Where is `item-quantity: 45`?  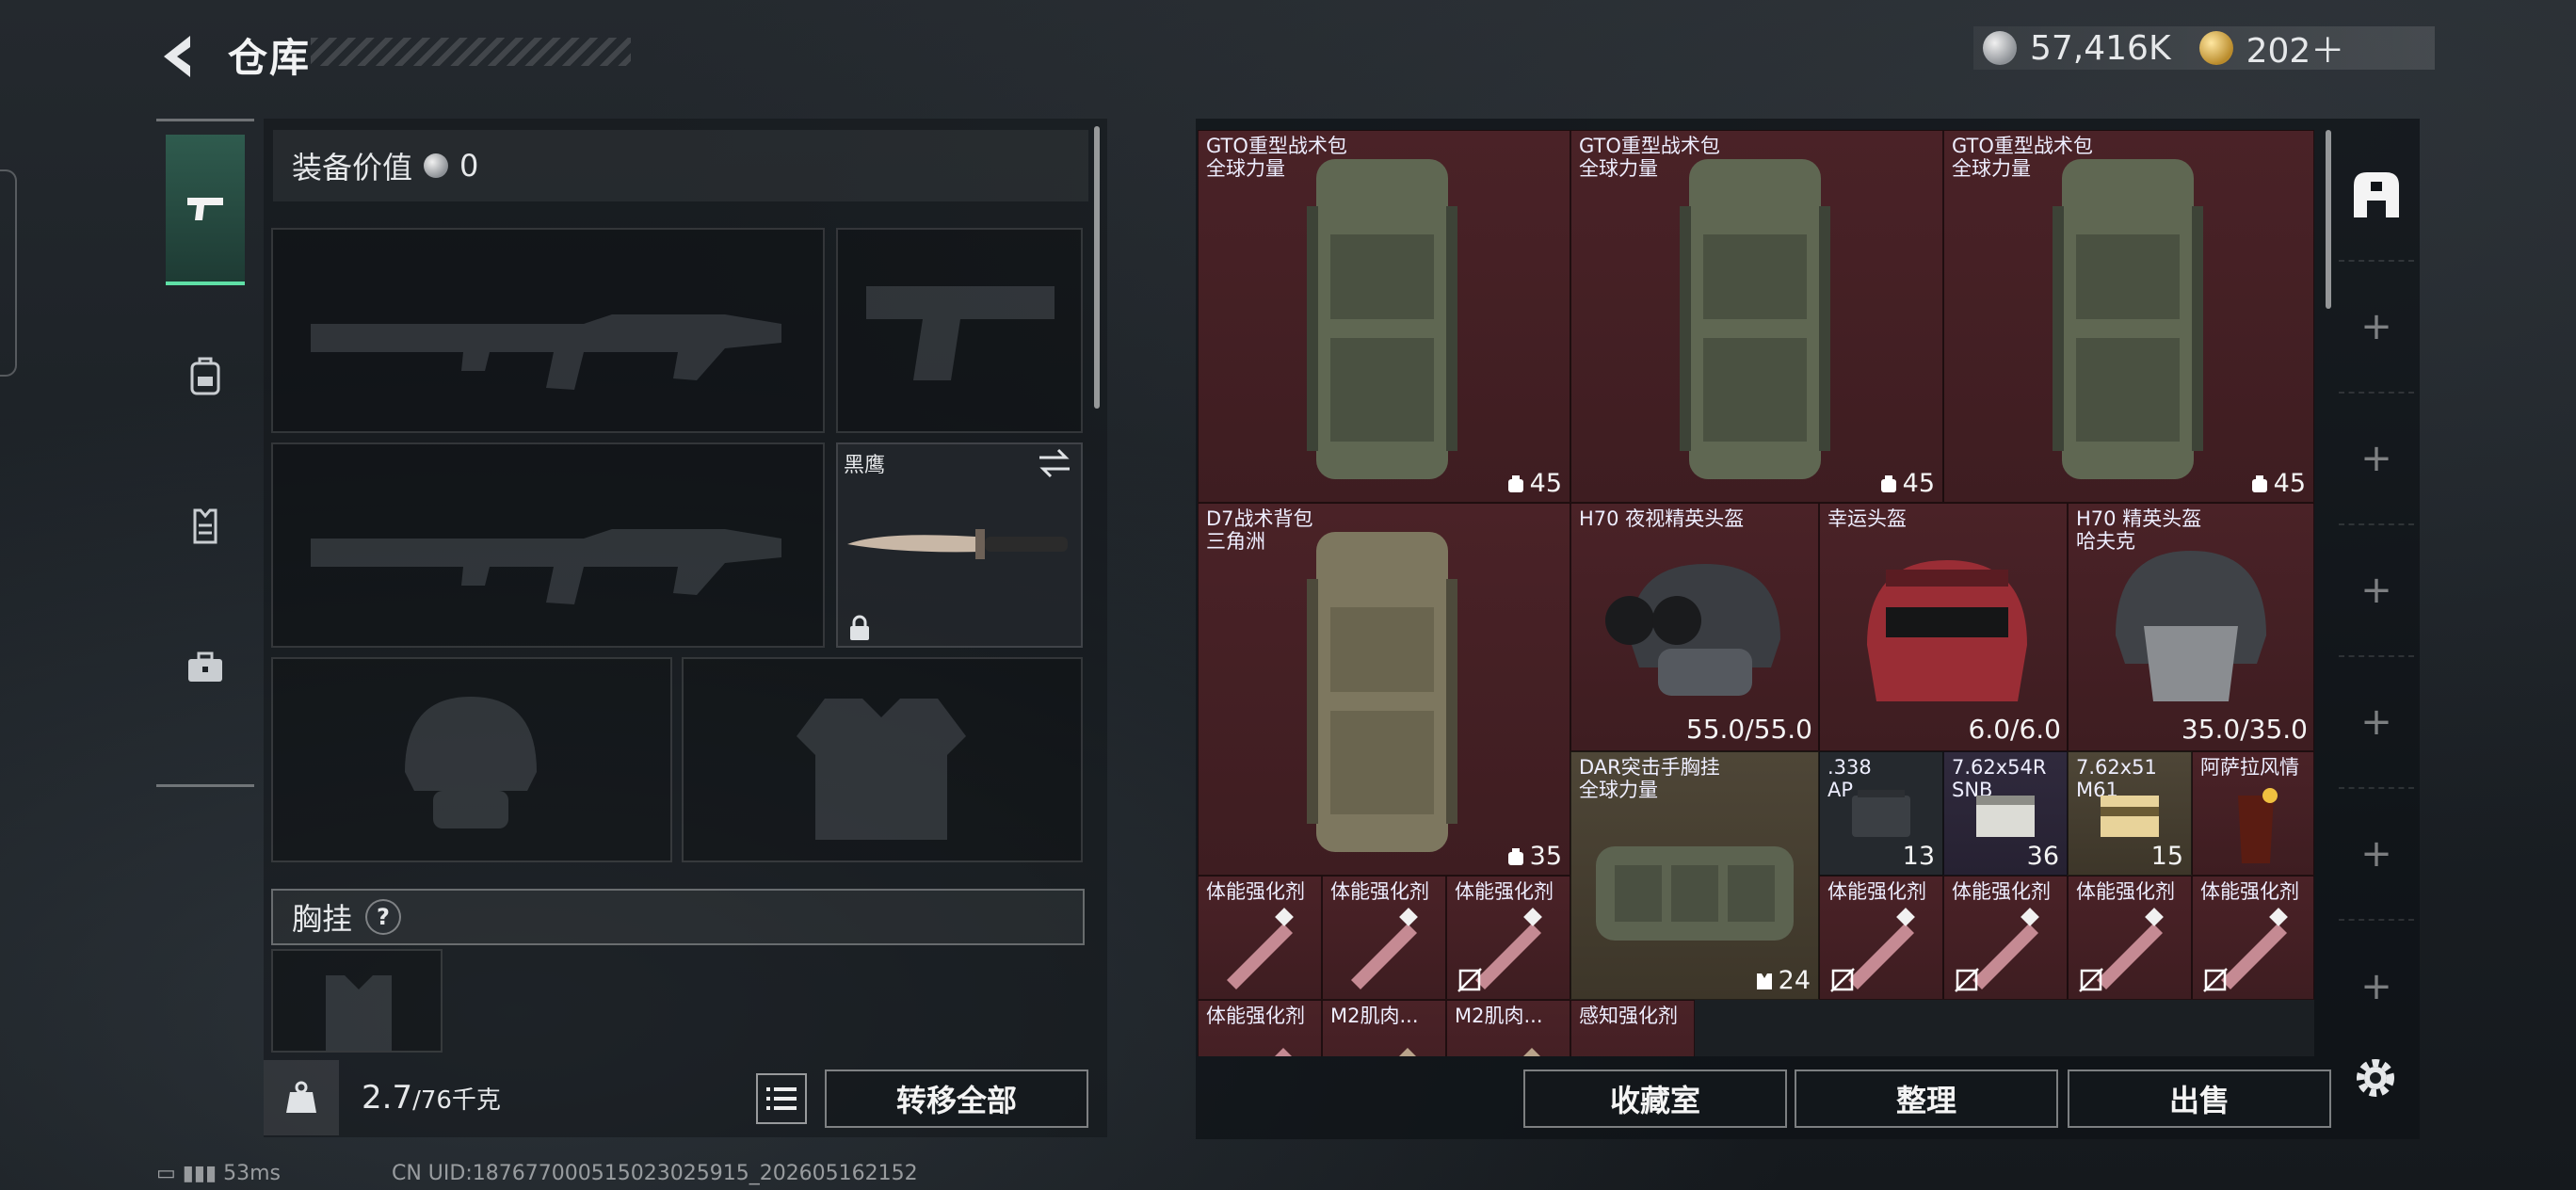
item-quantity: 45 is located at coordinates (2277, 484).